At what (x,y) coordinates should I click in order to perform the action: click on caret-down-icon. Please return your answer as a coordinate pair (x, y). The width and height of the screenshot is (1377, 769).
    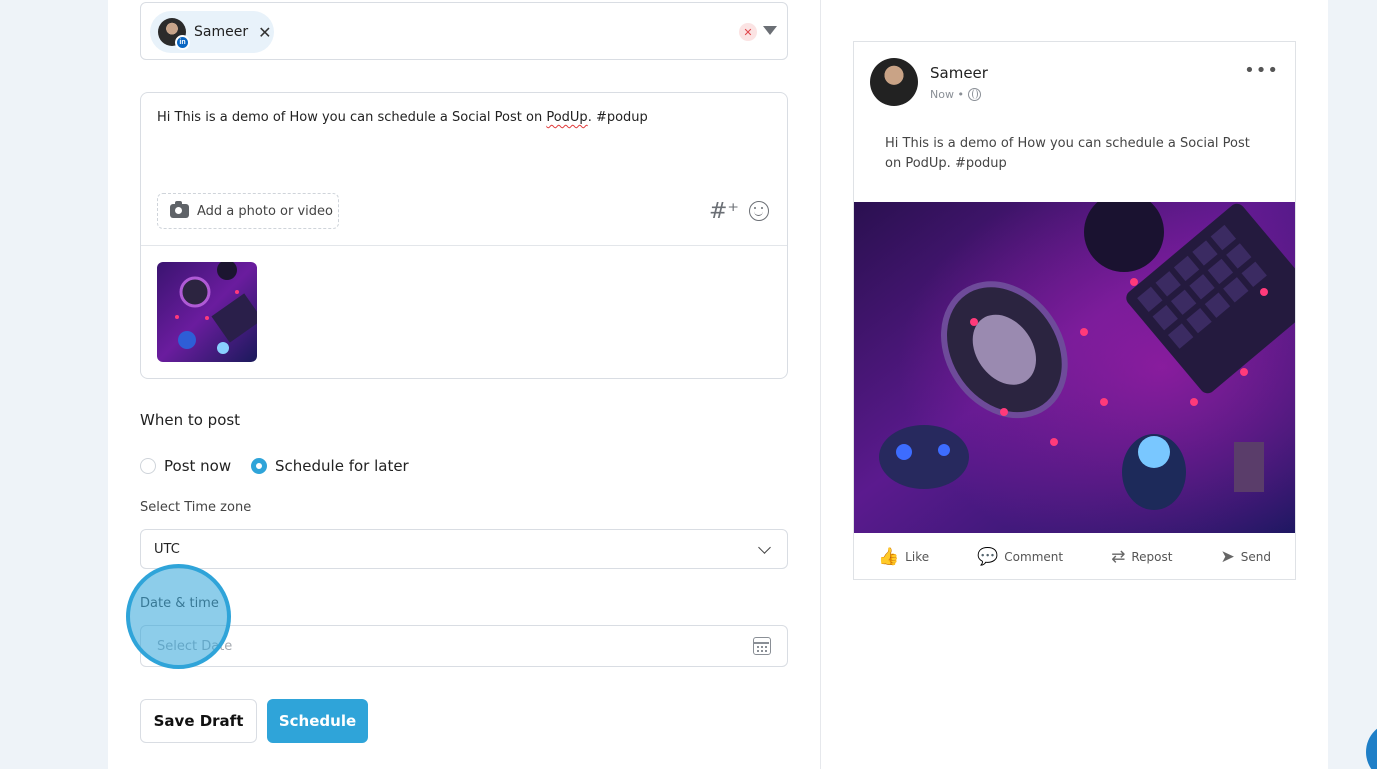
    Looking at the image, I should click on (770, 30).